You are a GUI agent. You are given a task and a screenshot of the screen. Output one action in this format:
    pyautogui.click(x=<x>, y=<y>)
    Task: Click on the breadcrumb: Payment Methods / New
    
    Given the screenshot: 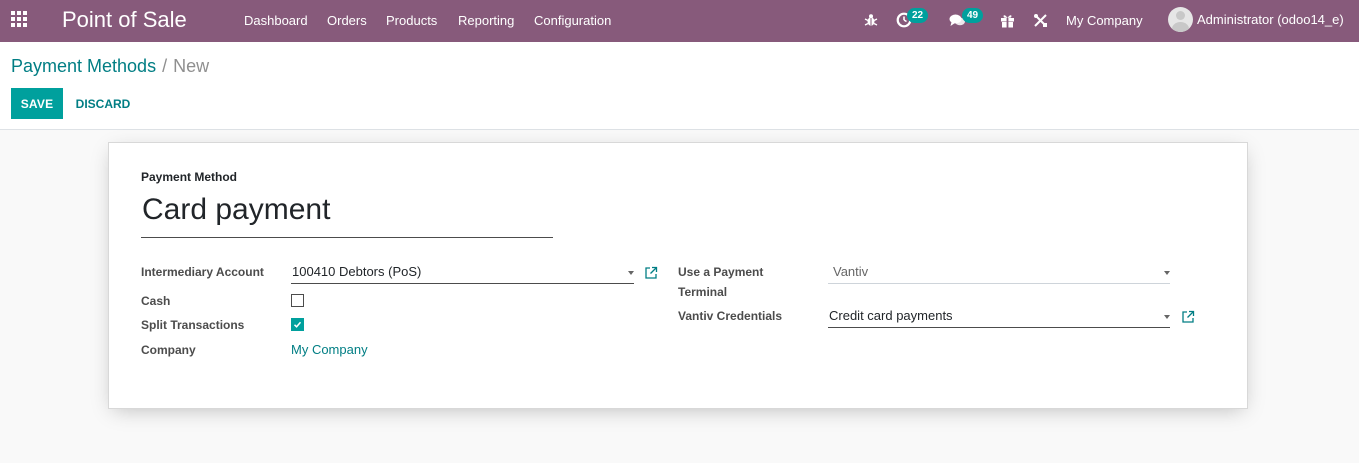 What is the action you would take?
    pyautogui.click(x=110, y=66)
    